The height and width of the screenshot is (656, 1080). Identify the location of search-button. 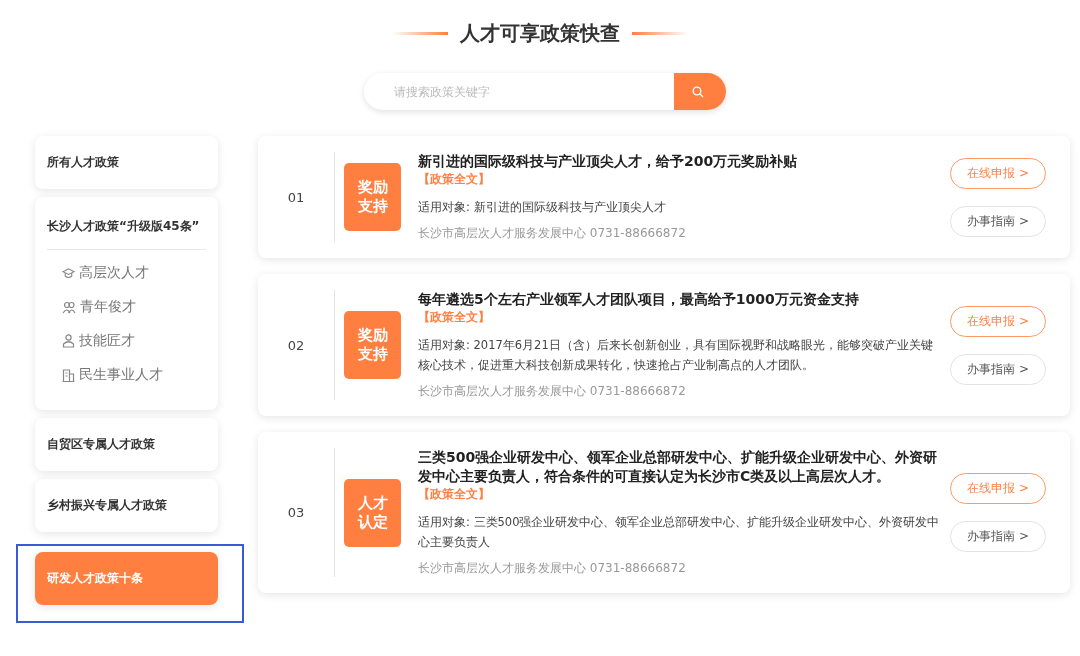
(700, 91).